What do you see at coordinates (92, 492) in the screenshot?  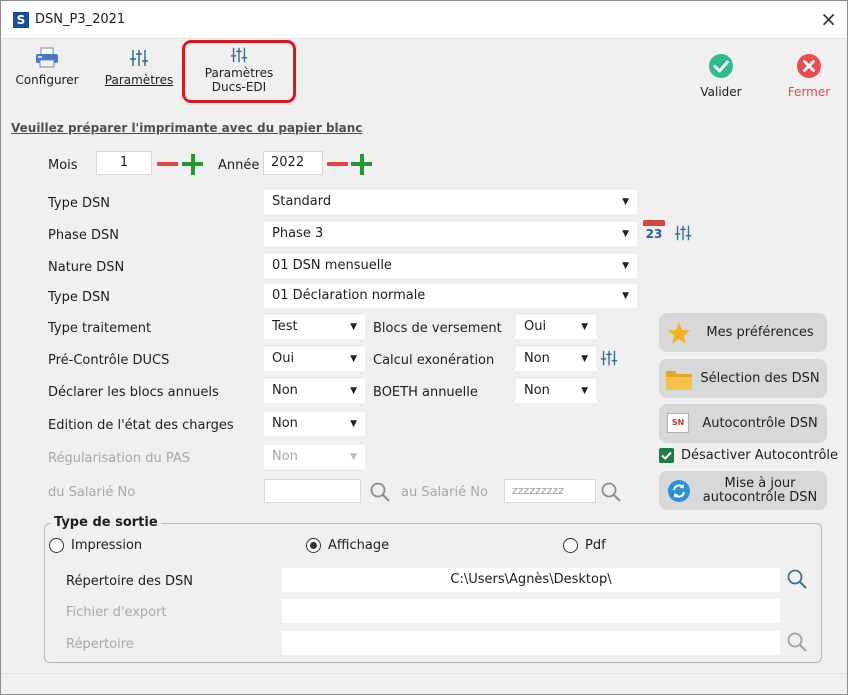 I see `du-salarie-label: du Salarié No` at bounding box center [92, 492].